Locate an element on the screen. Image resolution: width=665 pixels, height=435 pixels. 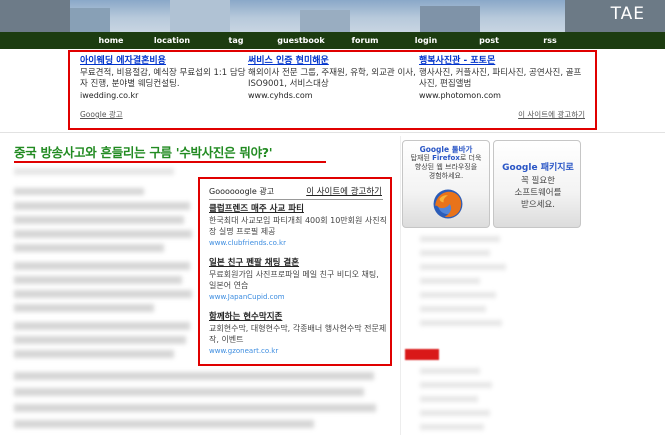
header-banner: TAE is located at coordinates (332, 16).